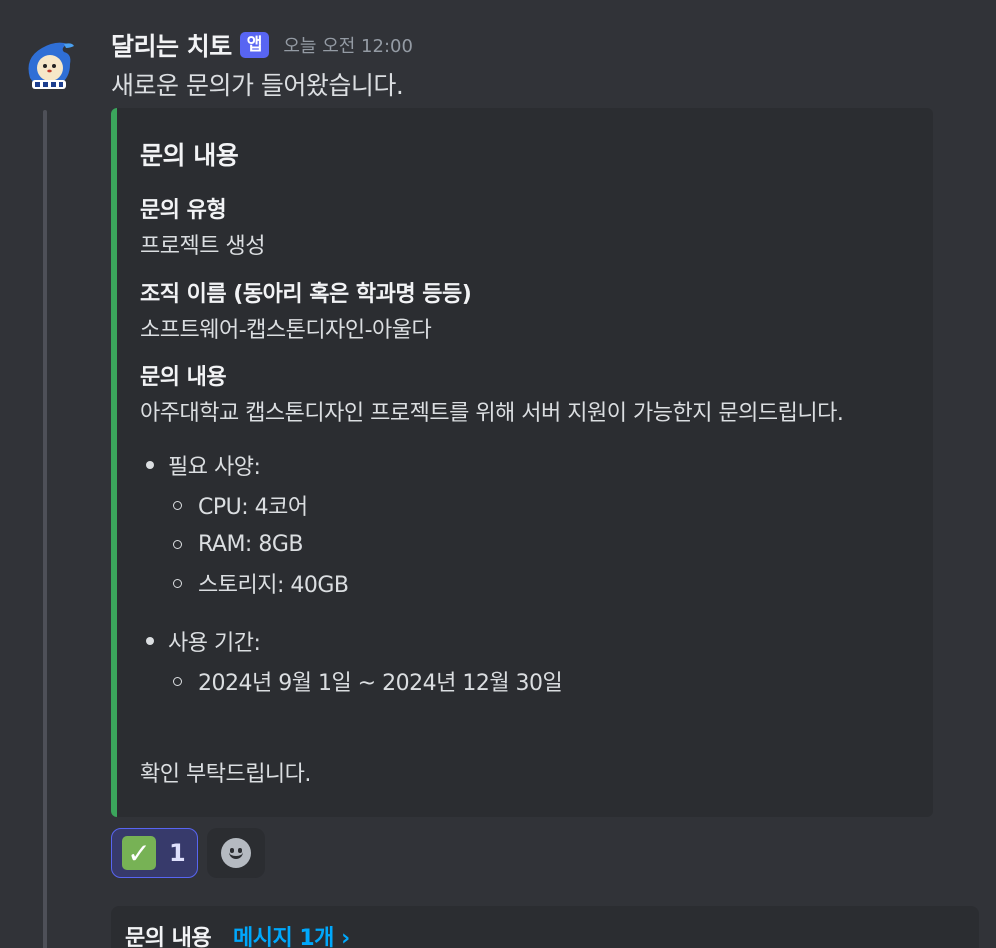 The image size is (996, 948). What do you see at coordinates (545, 927) in the screenshot?
I see `thread-preview: 문의 내용 메시지 1개 ›` at bounding box center [545, 927].